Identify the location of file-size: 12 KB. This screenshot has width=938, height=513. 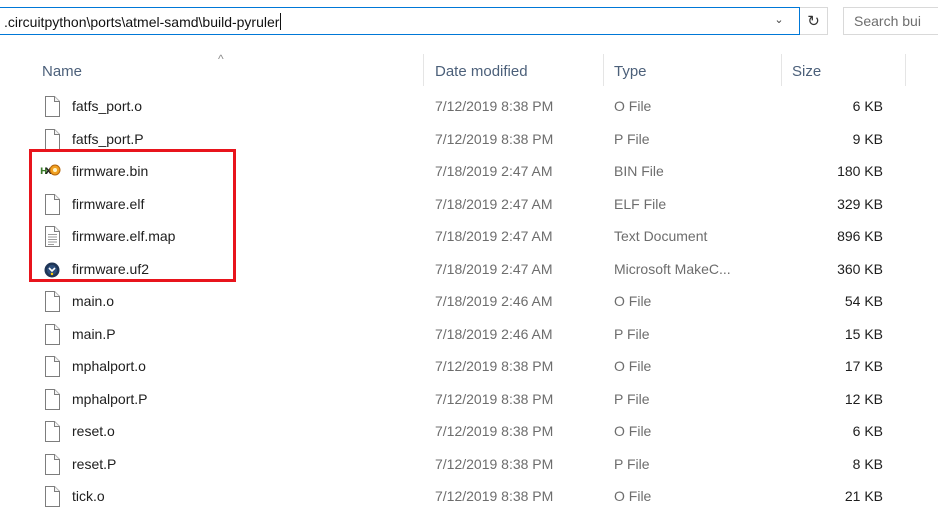
(863, 398).